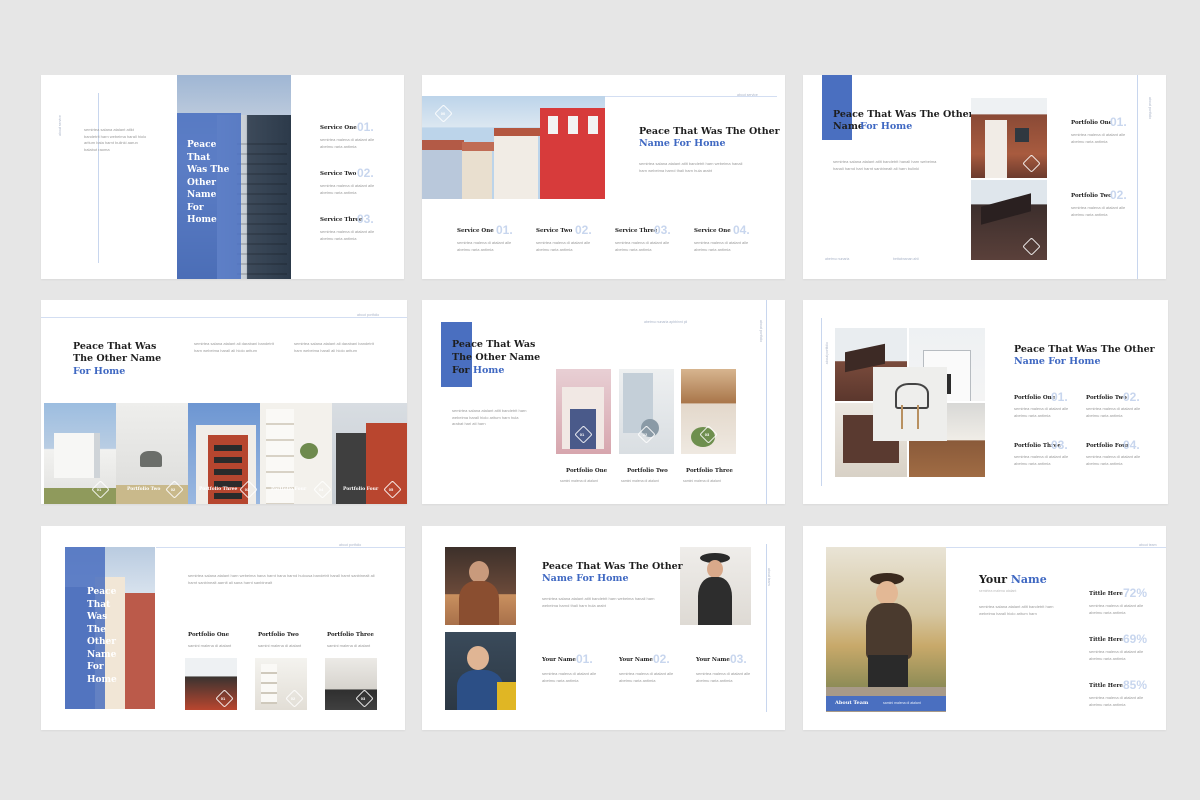  I want to click on service-label: Service Two, so click(338, 174).